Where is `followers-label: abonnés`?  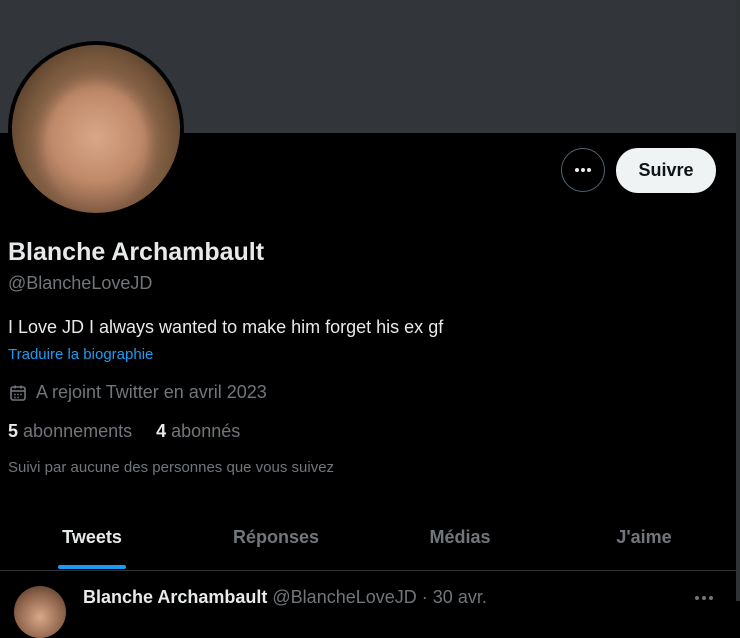 followers-label: abonnés is located at coordinates (206, 431).